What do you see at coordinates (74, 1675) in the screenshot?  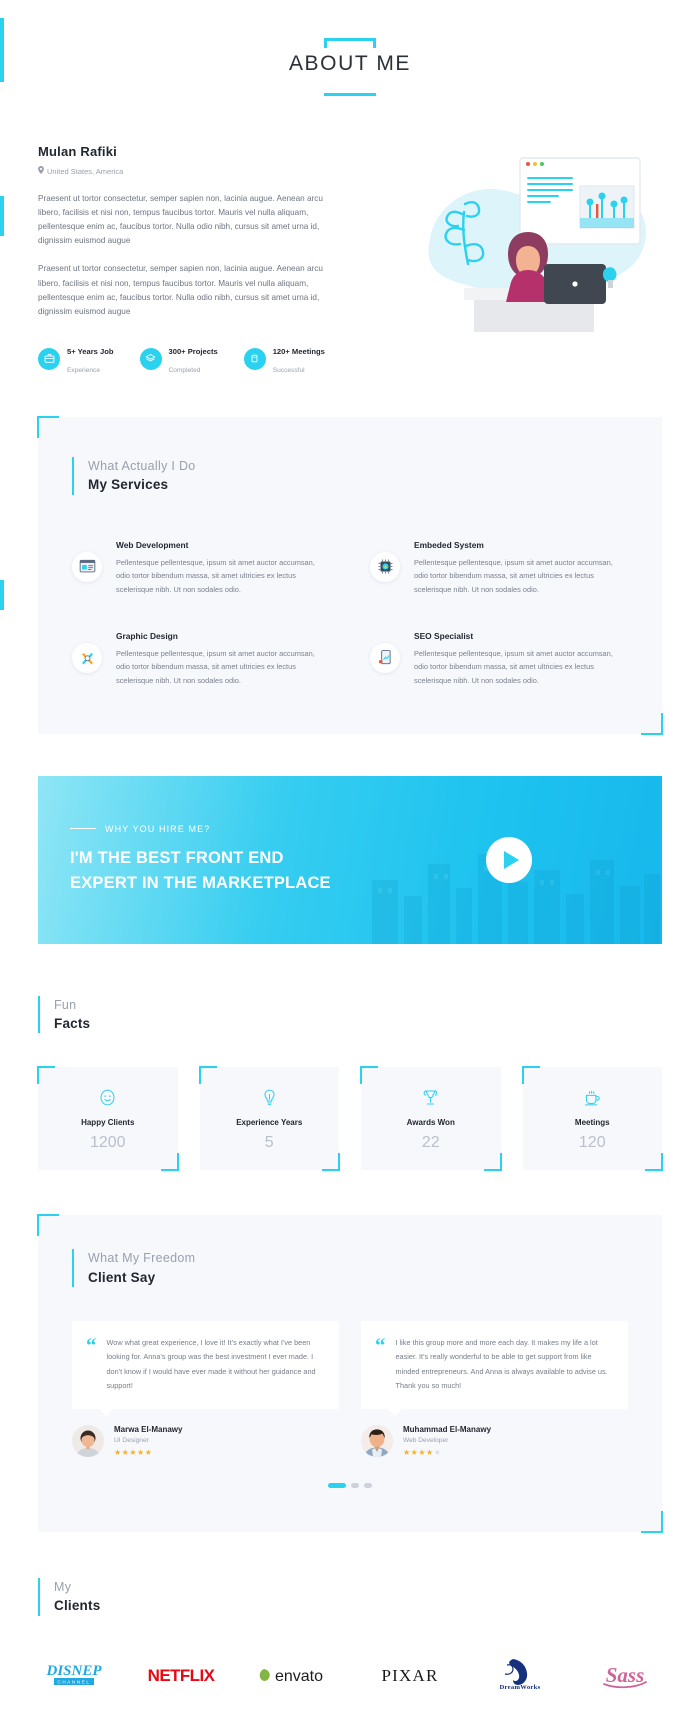 I see `client-logo-disney: DISNEP CHANNEL` at bounding box center [74, 1675].